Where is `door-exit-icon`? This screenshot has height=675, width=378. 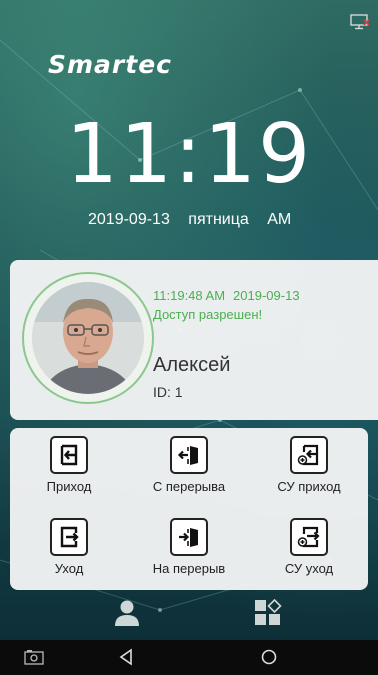
door-exit-icon is located at coordinates (189, 537).